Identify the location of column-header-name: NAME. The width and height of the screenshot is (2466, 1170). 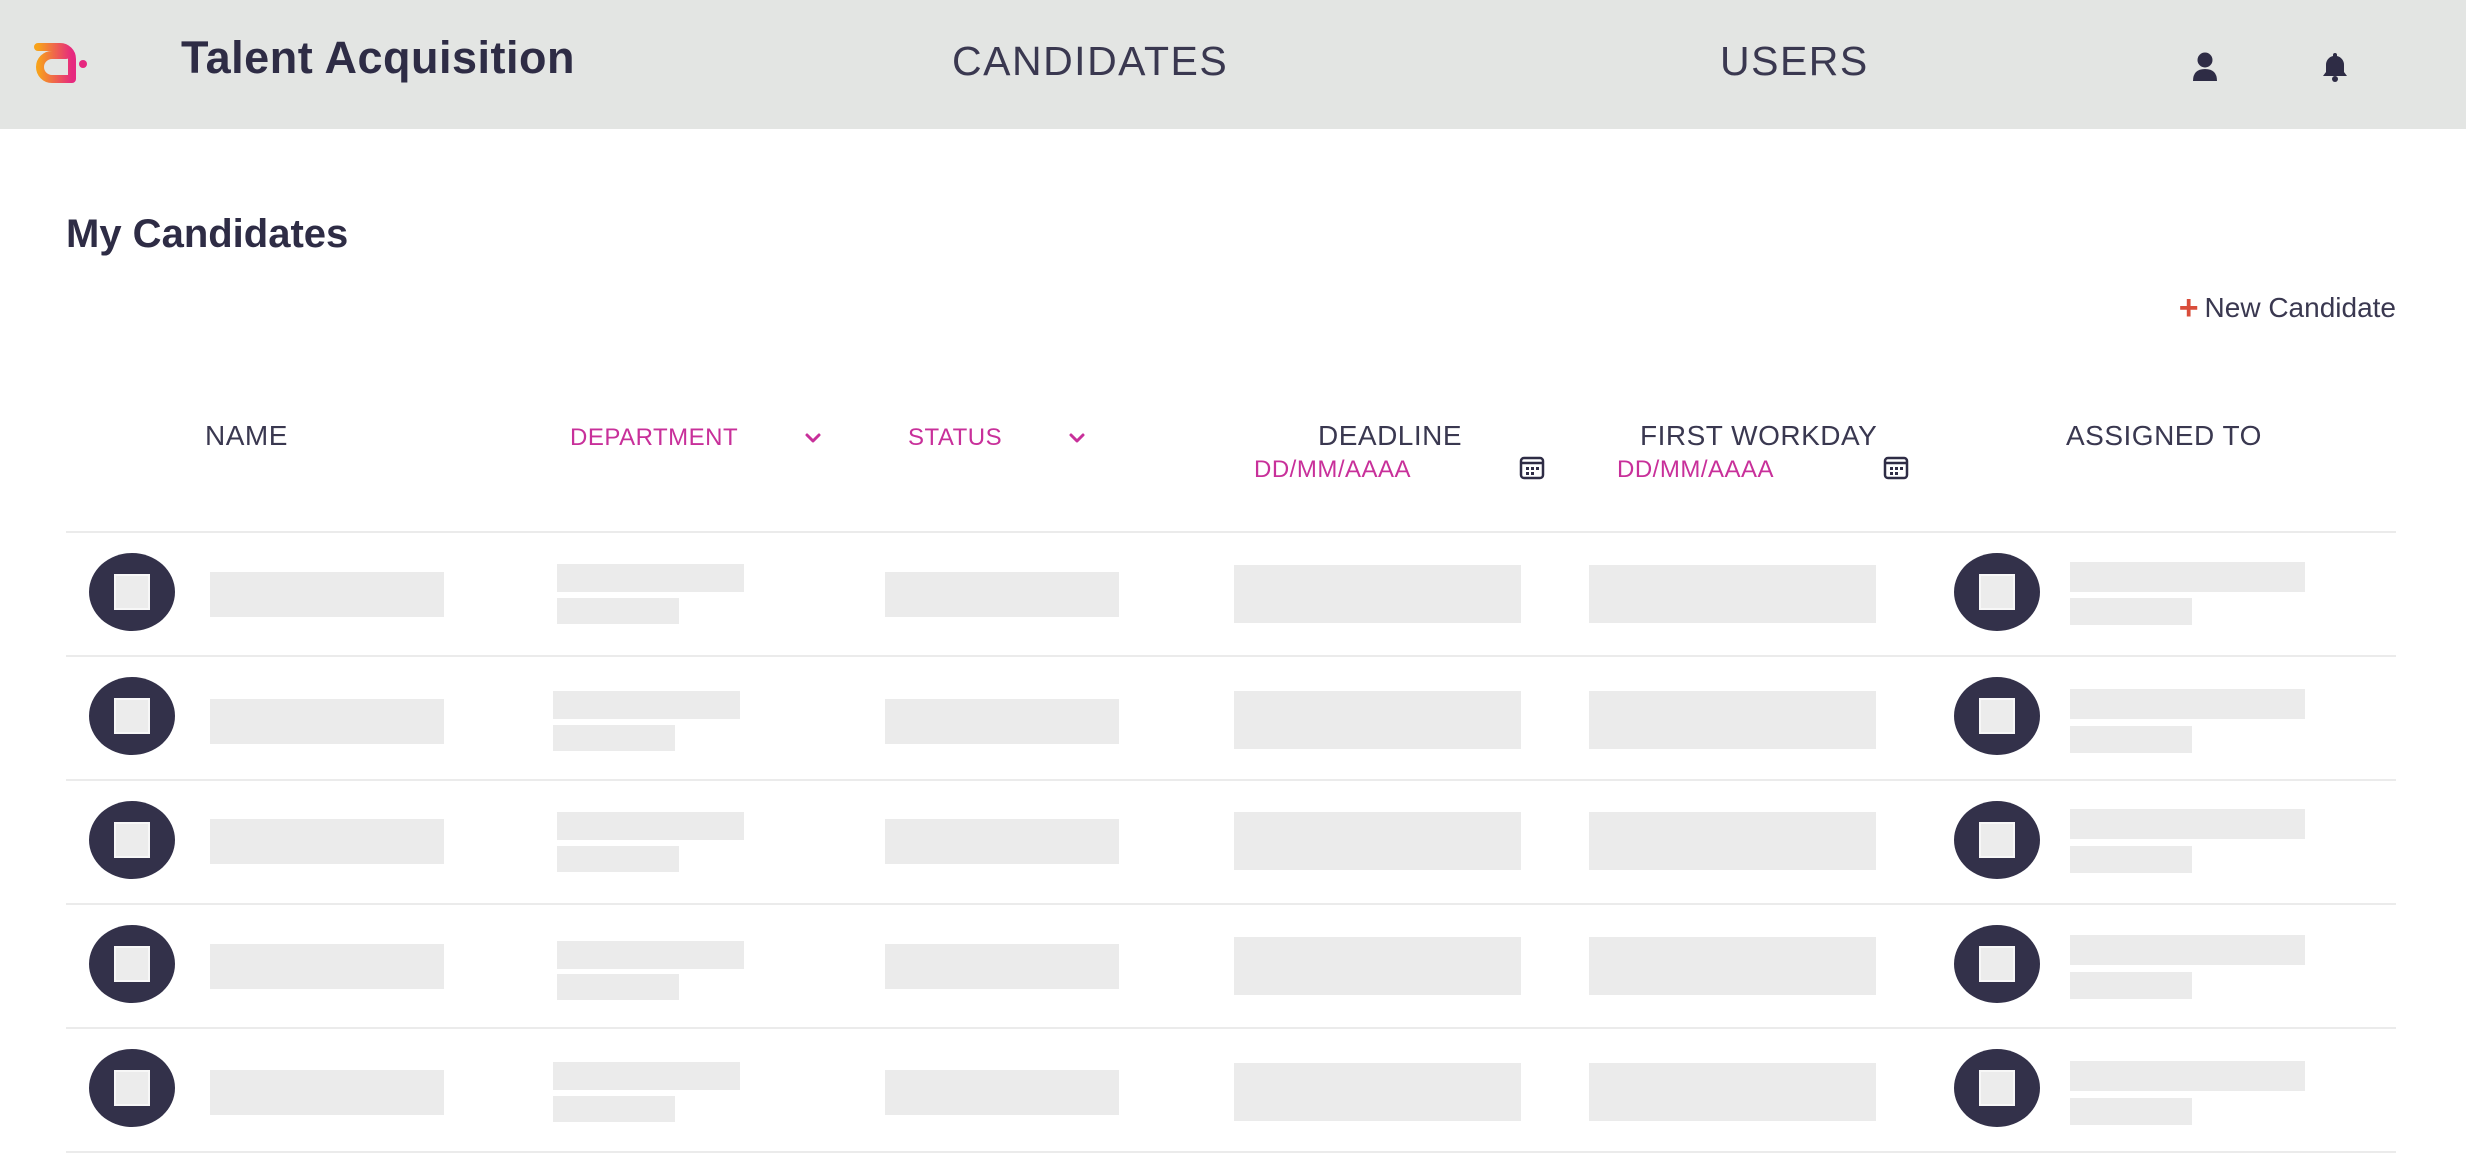
(246, 435).